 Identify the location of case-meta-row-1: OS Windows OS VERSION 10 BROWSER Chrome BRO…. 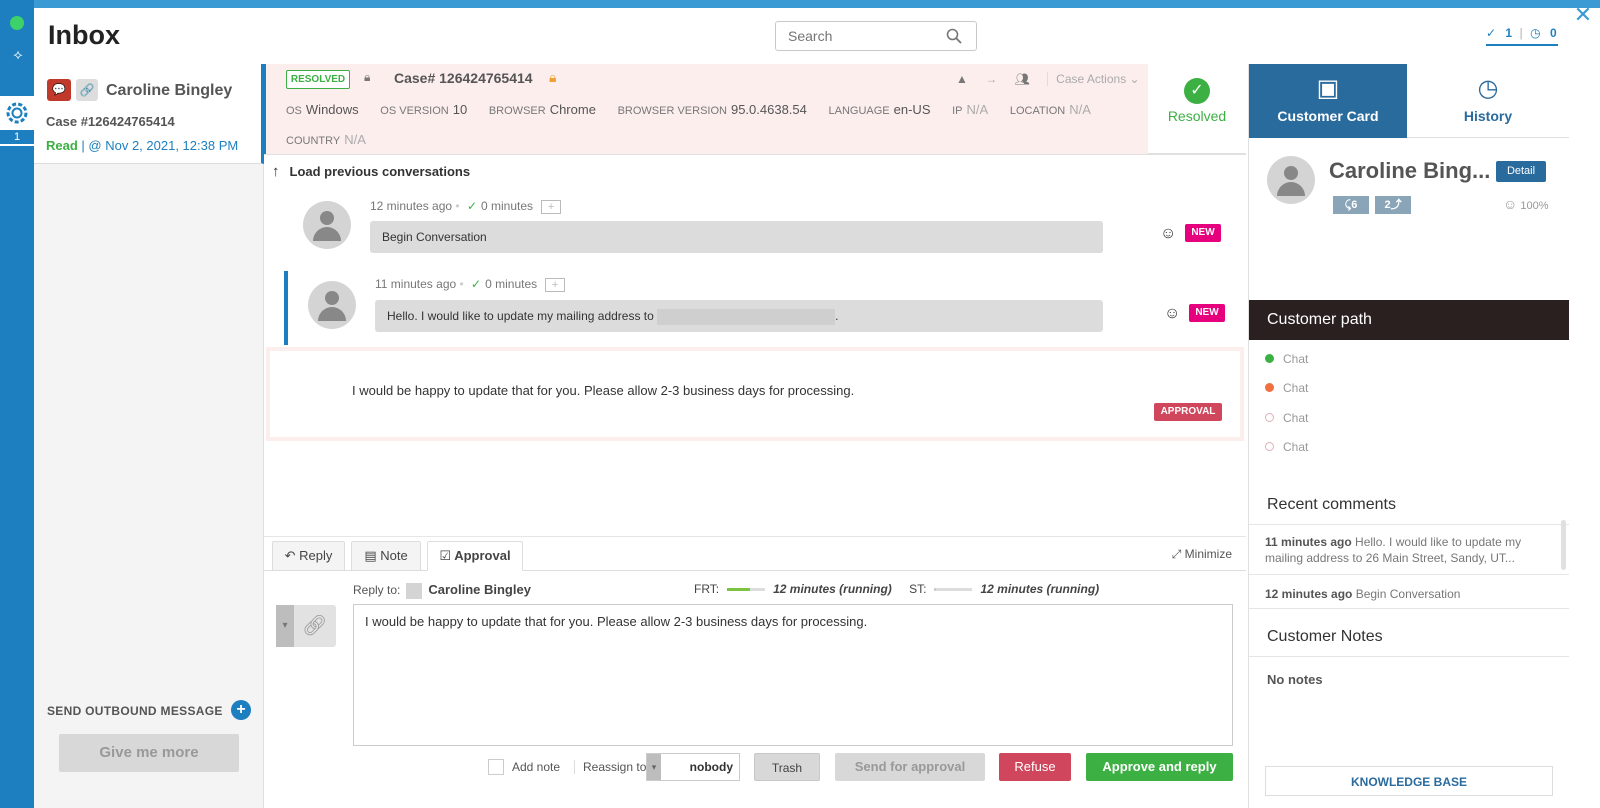
(697, 109).